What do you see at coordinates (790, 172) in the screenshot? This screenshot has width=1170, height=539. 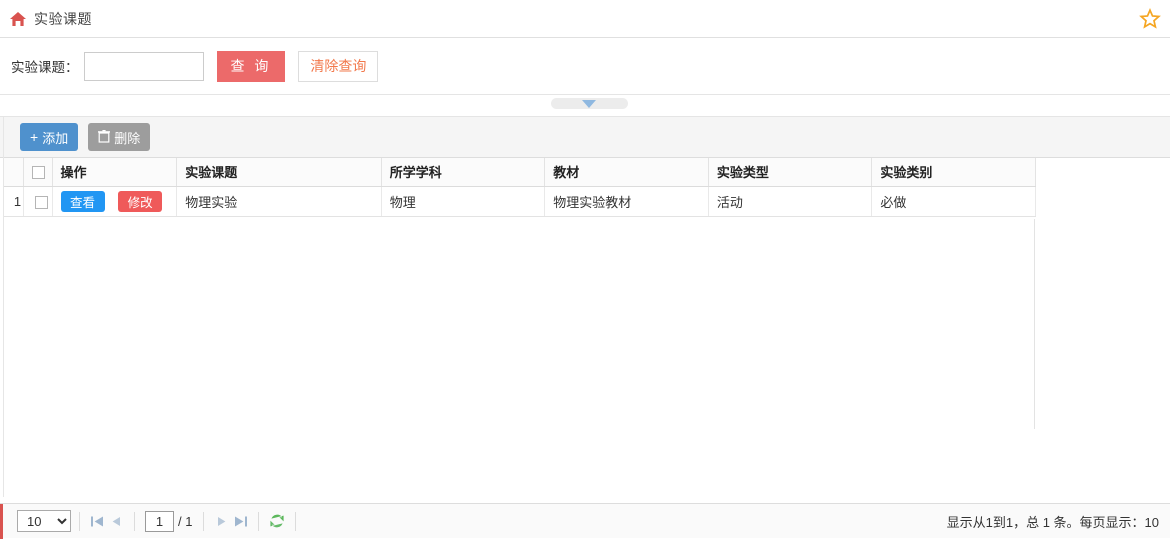 I see `column-header-type: 实验类型` at bounding box center [790, 172].